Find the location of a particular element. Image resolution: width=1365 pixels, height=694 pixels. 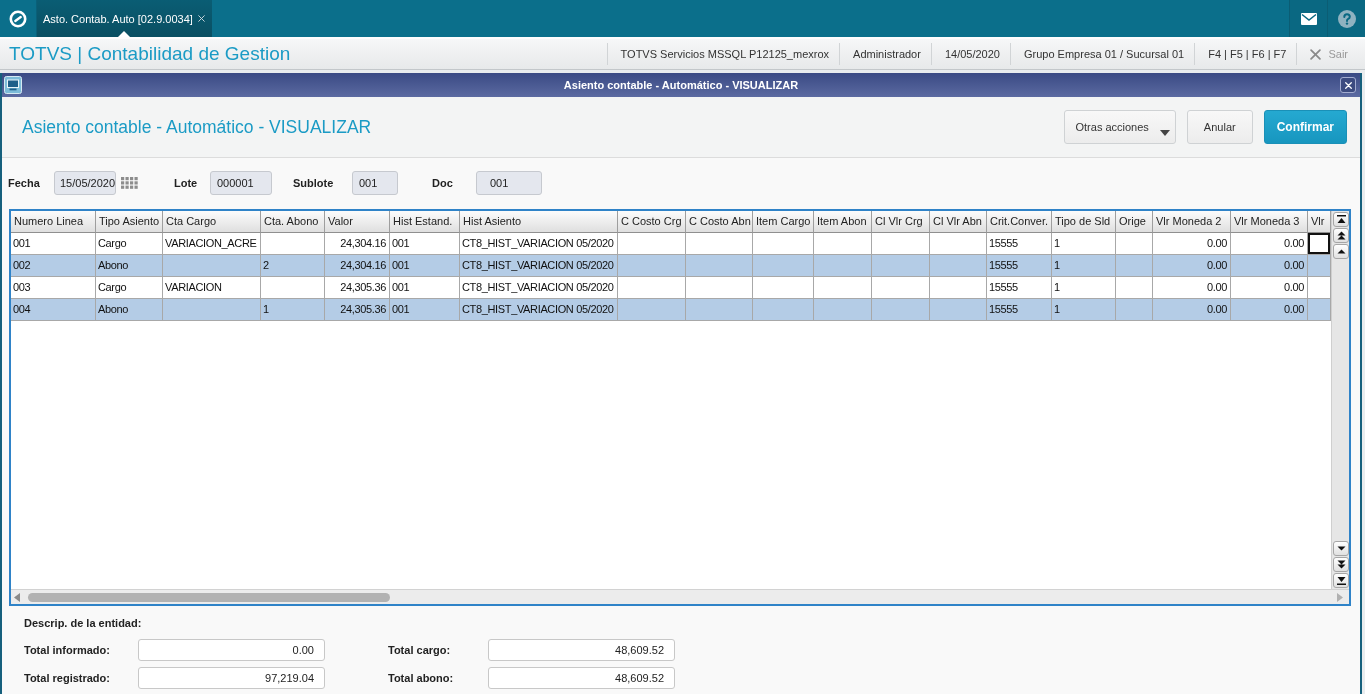

help-button is located at coordinates (1346, 18).